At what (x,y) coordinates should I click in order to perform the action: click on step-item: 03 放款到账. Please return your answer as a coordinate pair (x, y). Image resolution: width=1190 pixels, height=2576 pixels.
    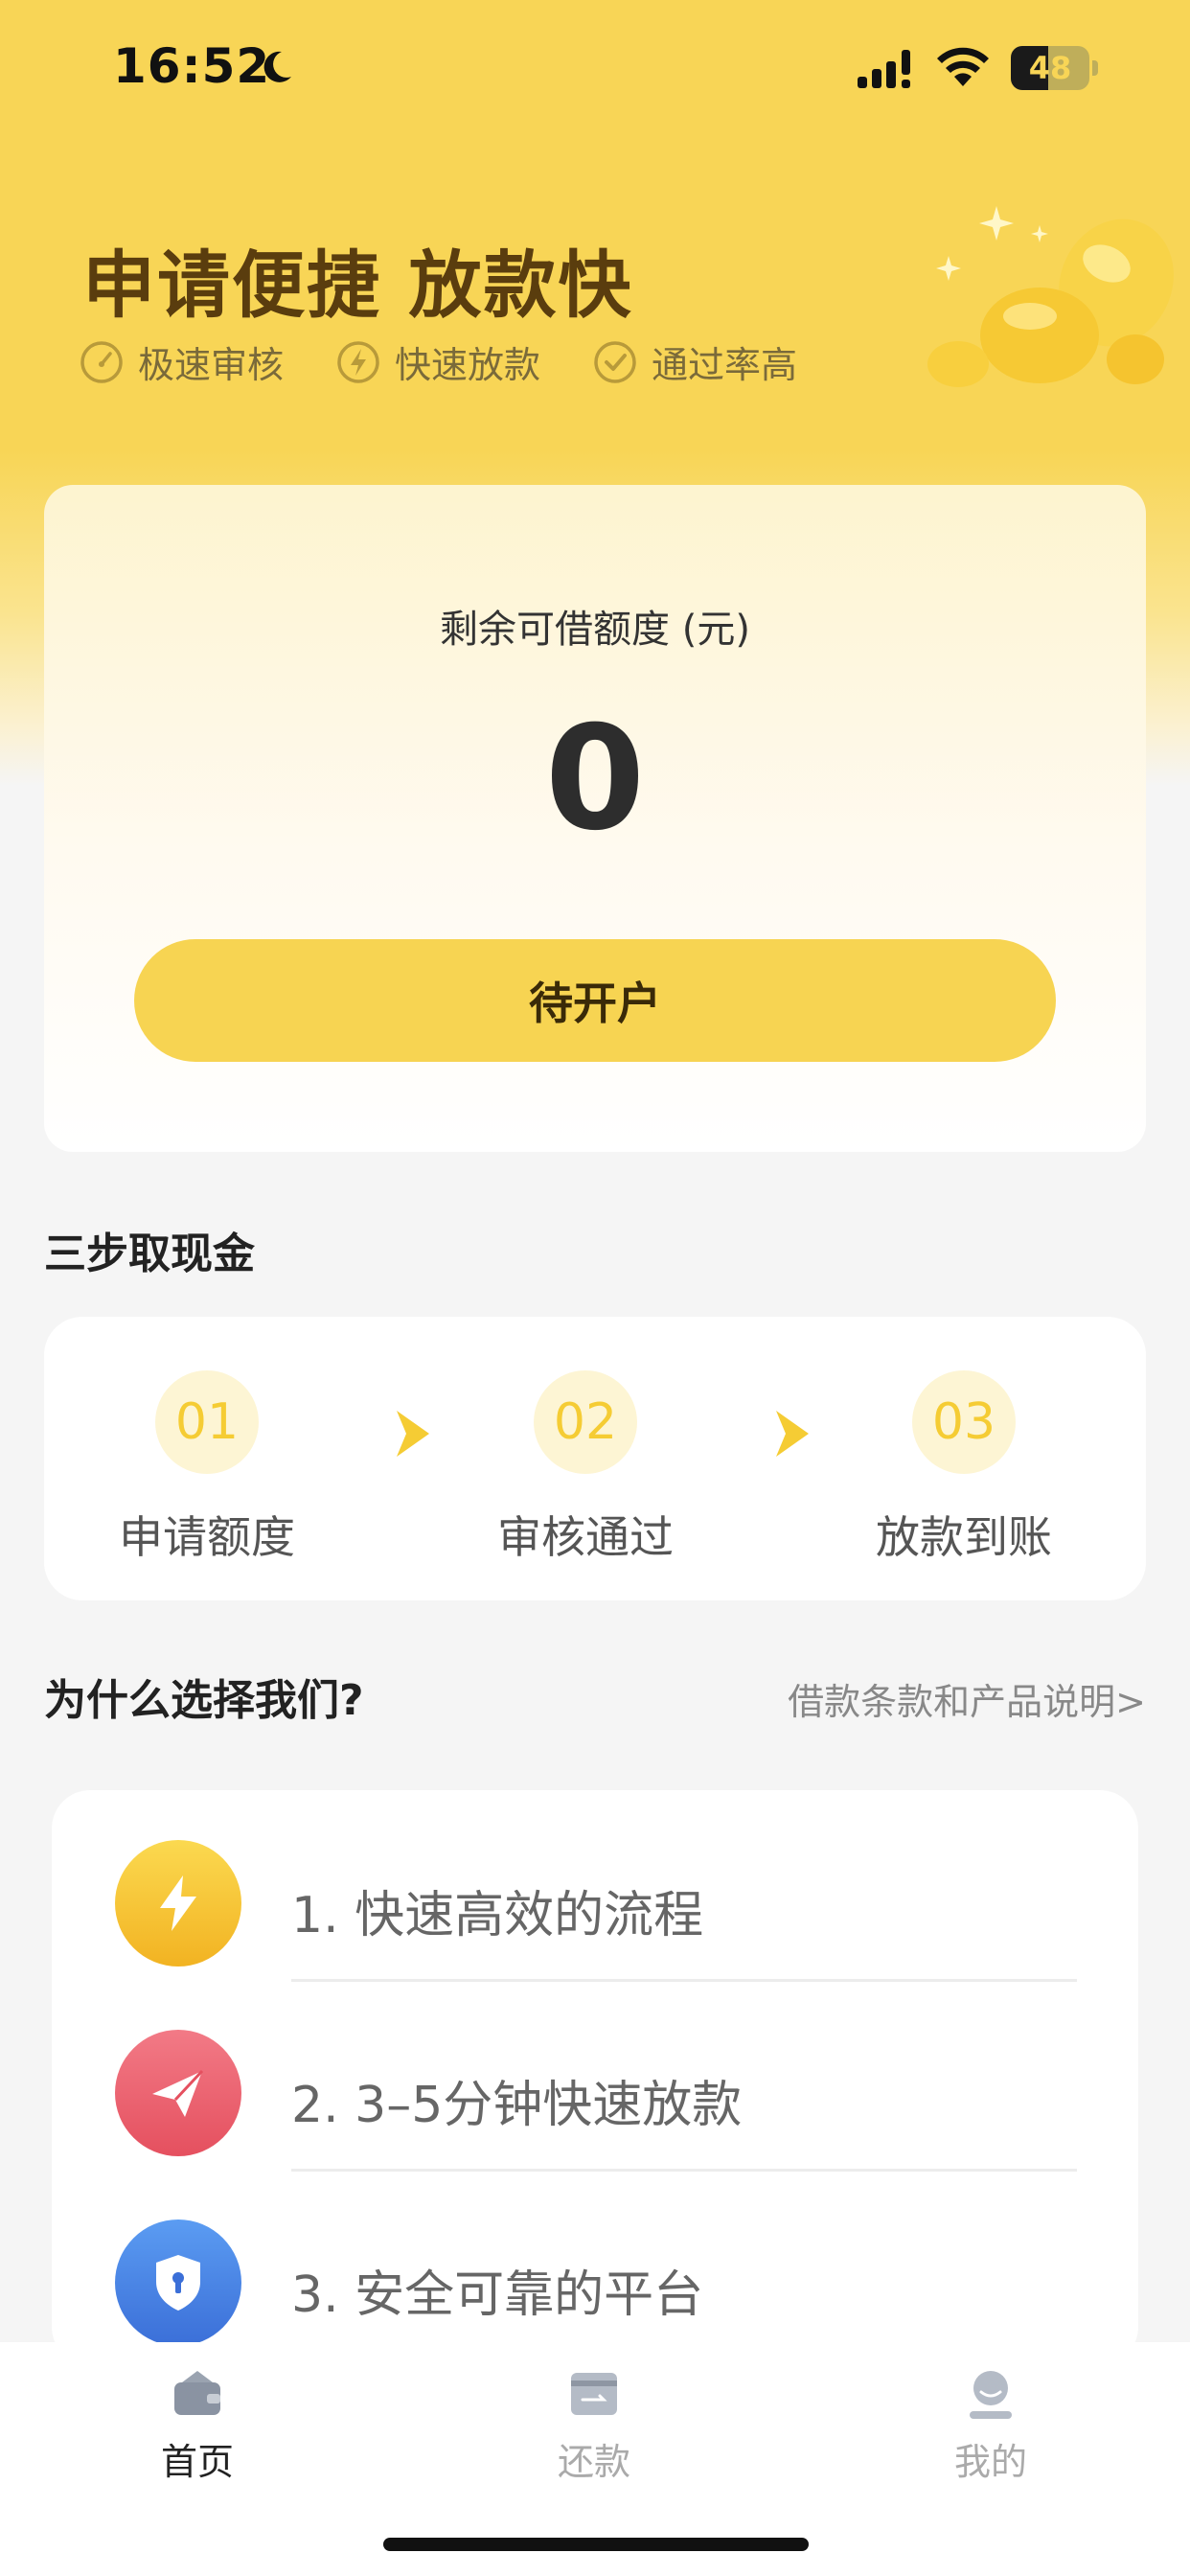
    Looking at the image, I should click on (964, 1468).